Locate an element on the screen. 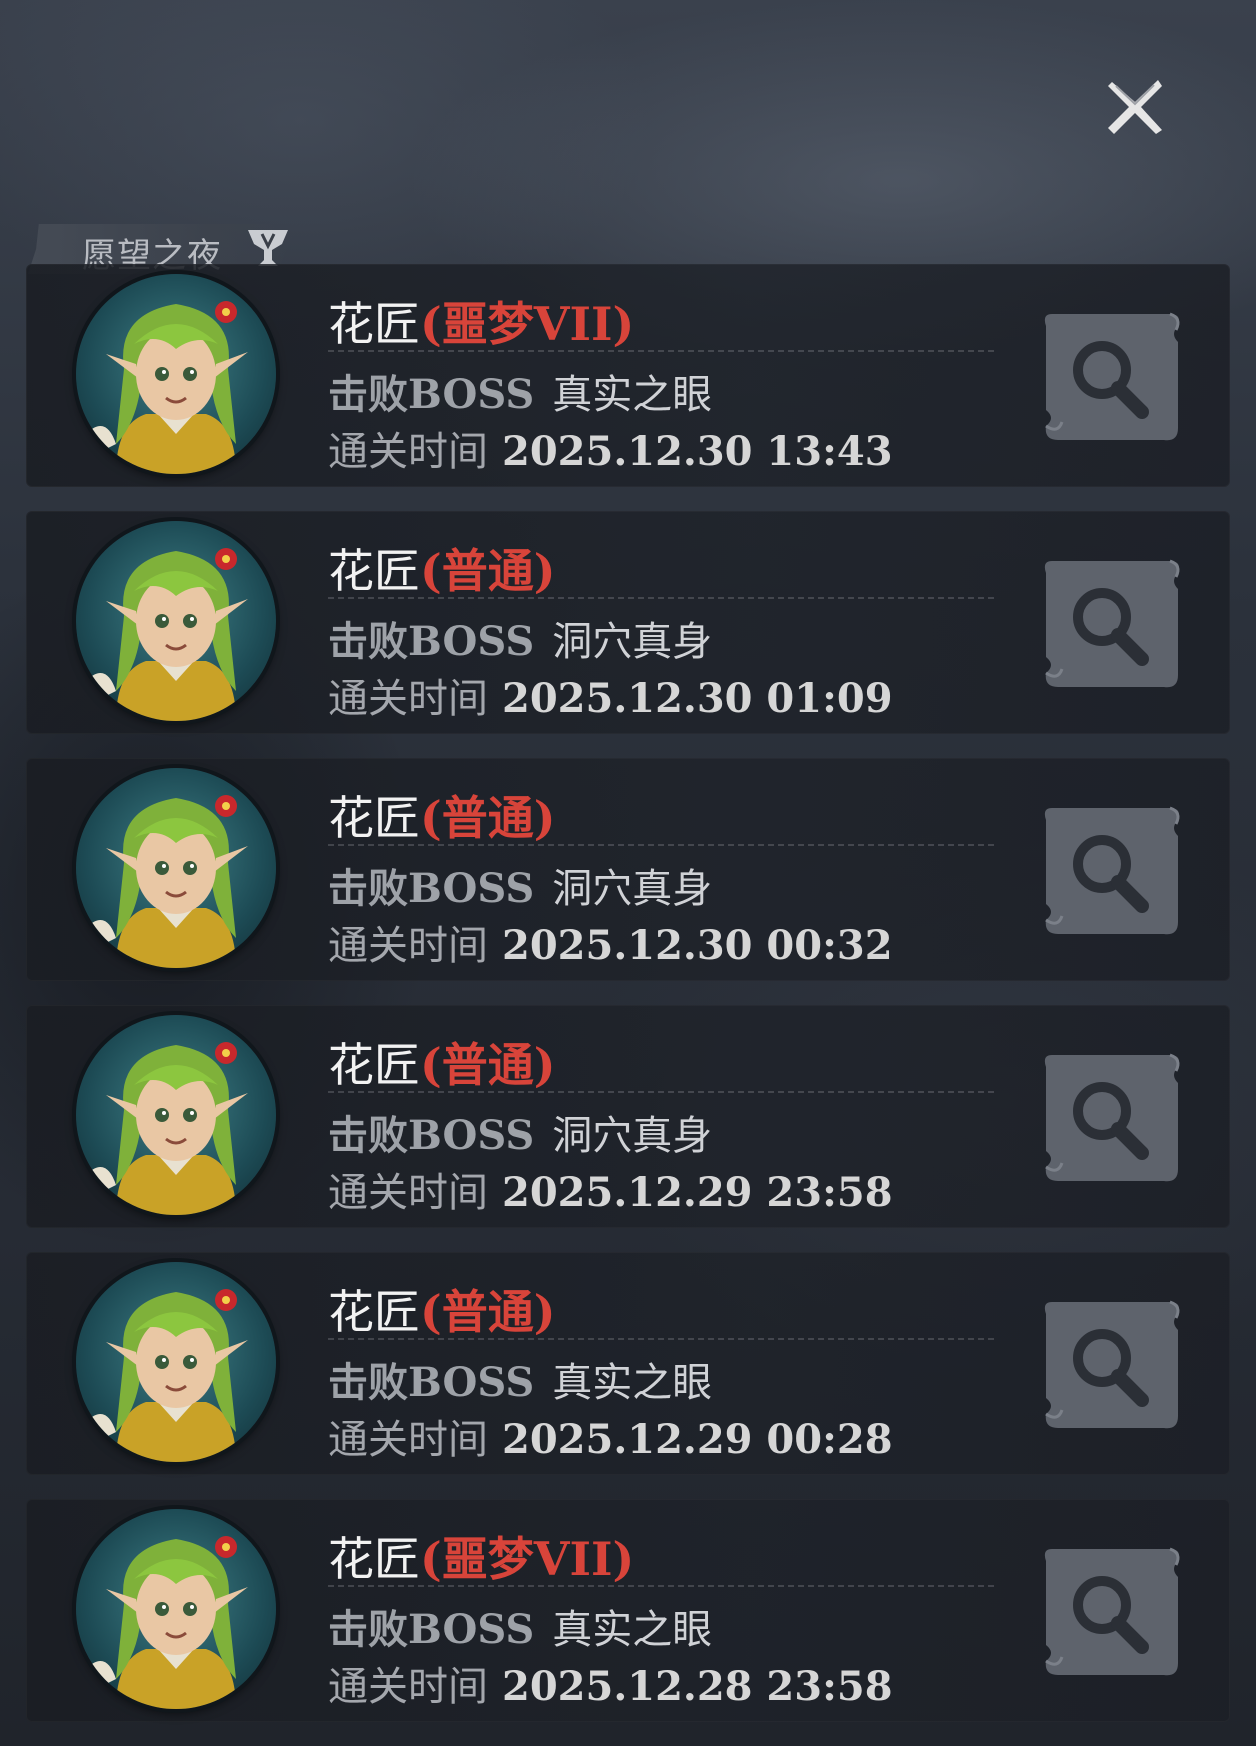  clear-time: 2025.12.29 00:28 is located at coordinates (697, 1439).